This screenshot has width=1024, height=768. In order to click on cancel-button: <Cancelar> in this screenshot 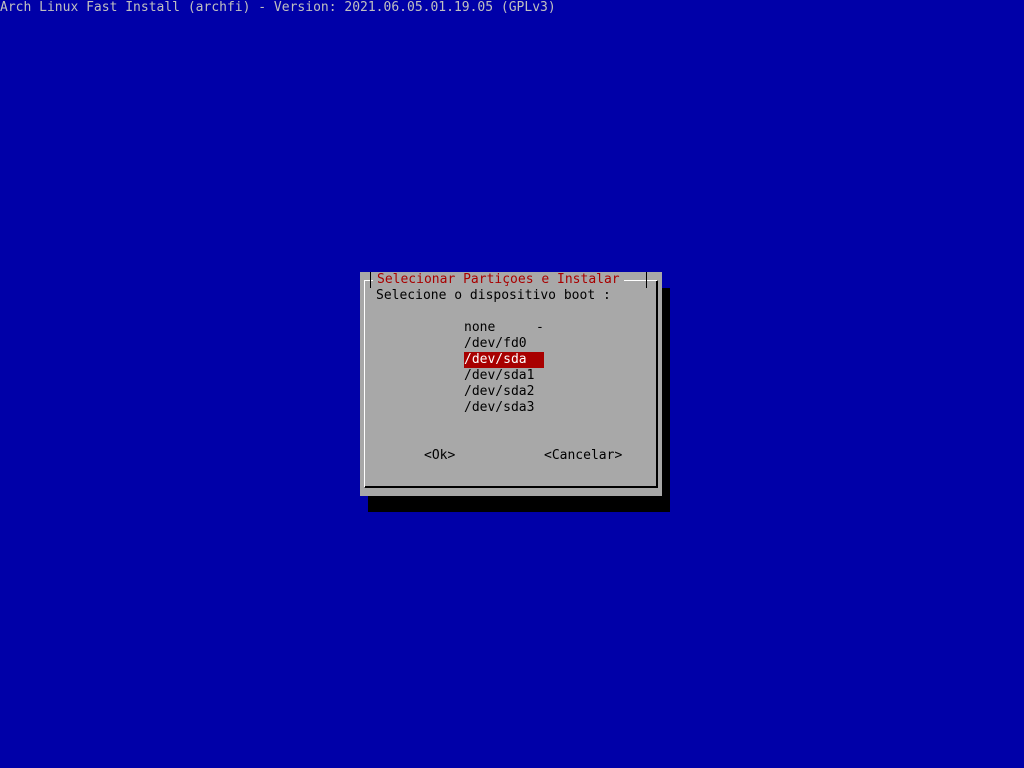, I will do `click(583, 456)`.